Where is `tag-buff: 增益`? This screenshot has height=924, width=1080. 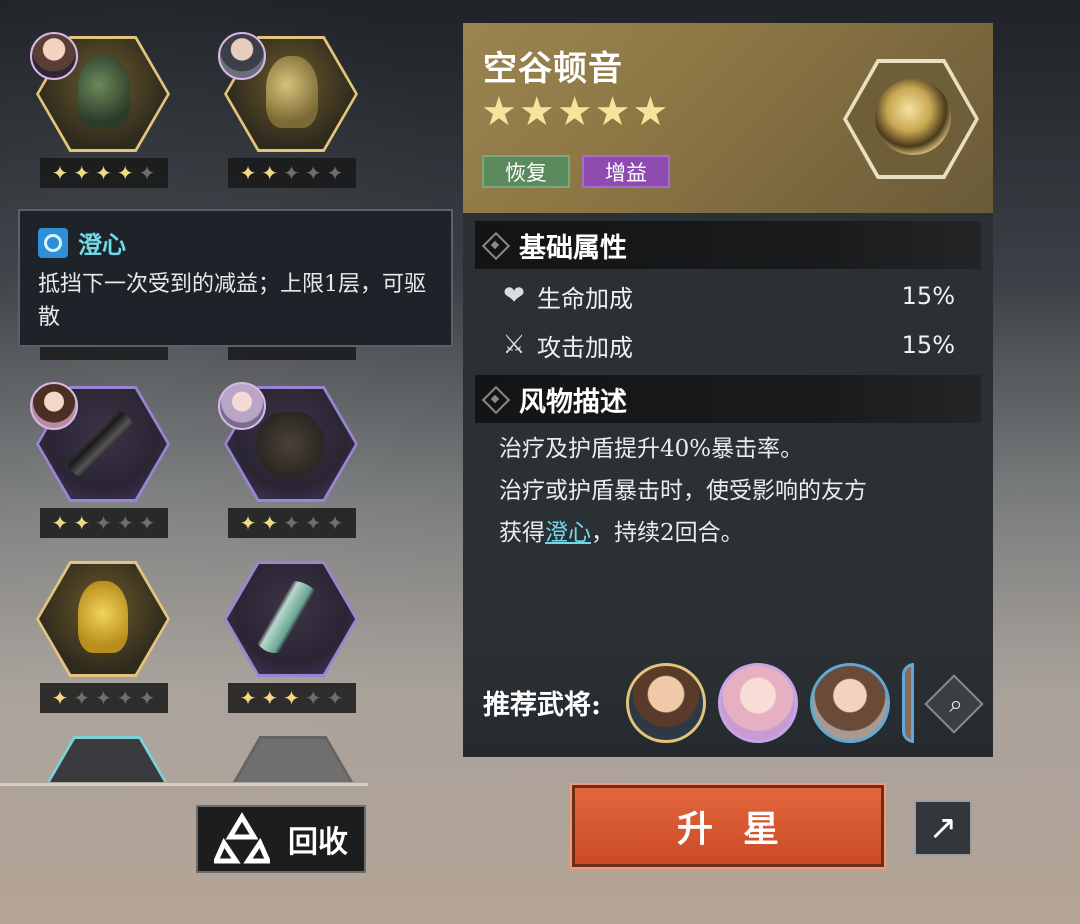 tag-buff: 增益 is located at coordinates (626, 171).